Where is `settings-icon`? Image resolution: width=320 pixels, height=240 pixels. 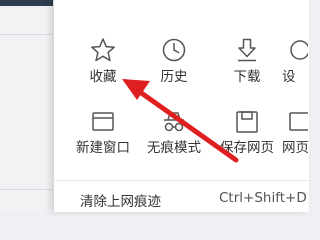 settings-icon is located at coordinates (299, 50).